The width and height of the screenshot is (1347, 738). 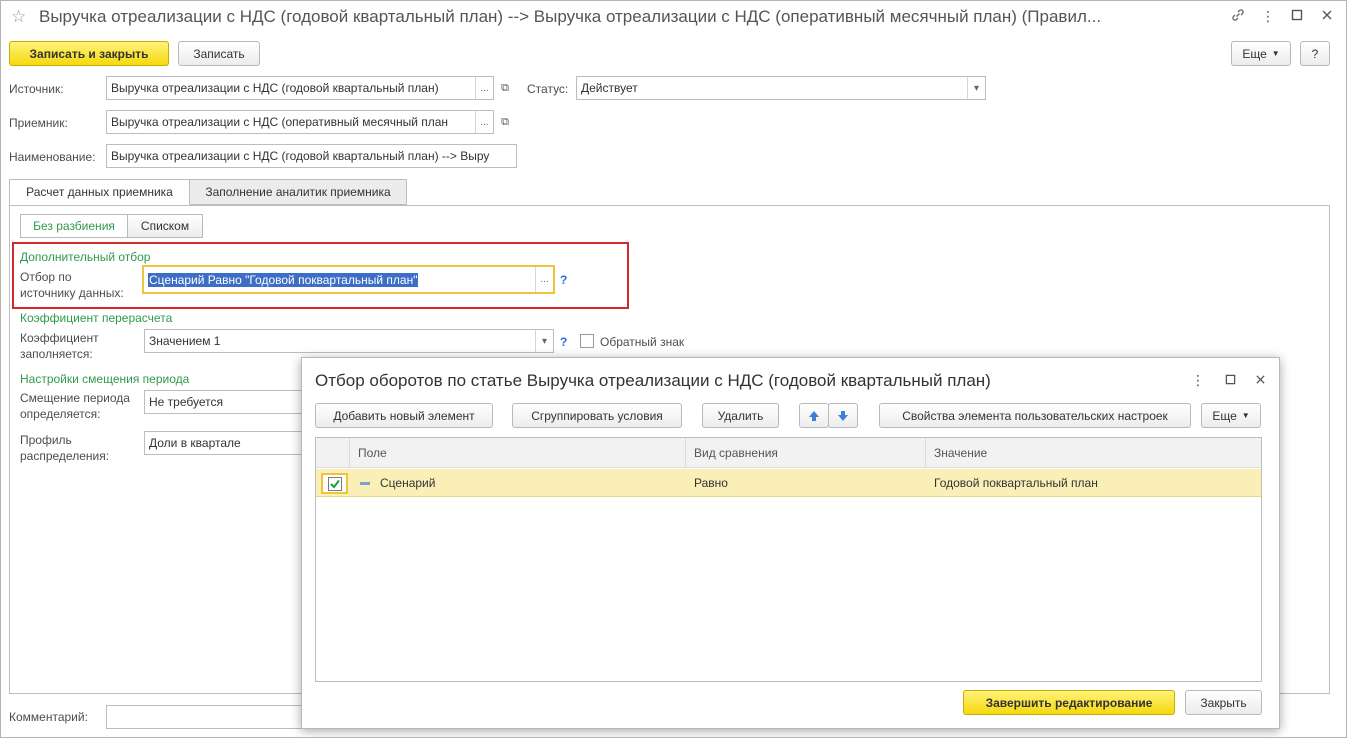 I want to click on profile-select: Доли в квартале, so click(x=229, y=443).